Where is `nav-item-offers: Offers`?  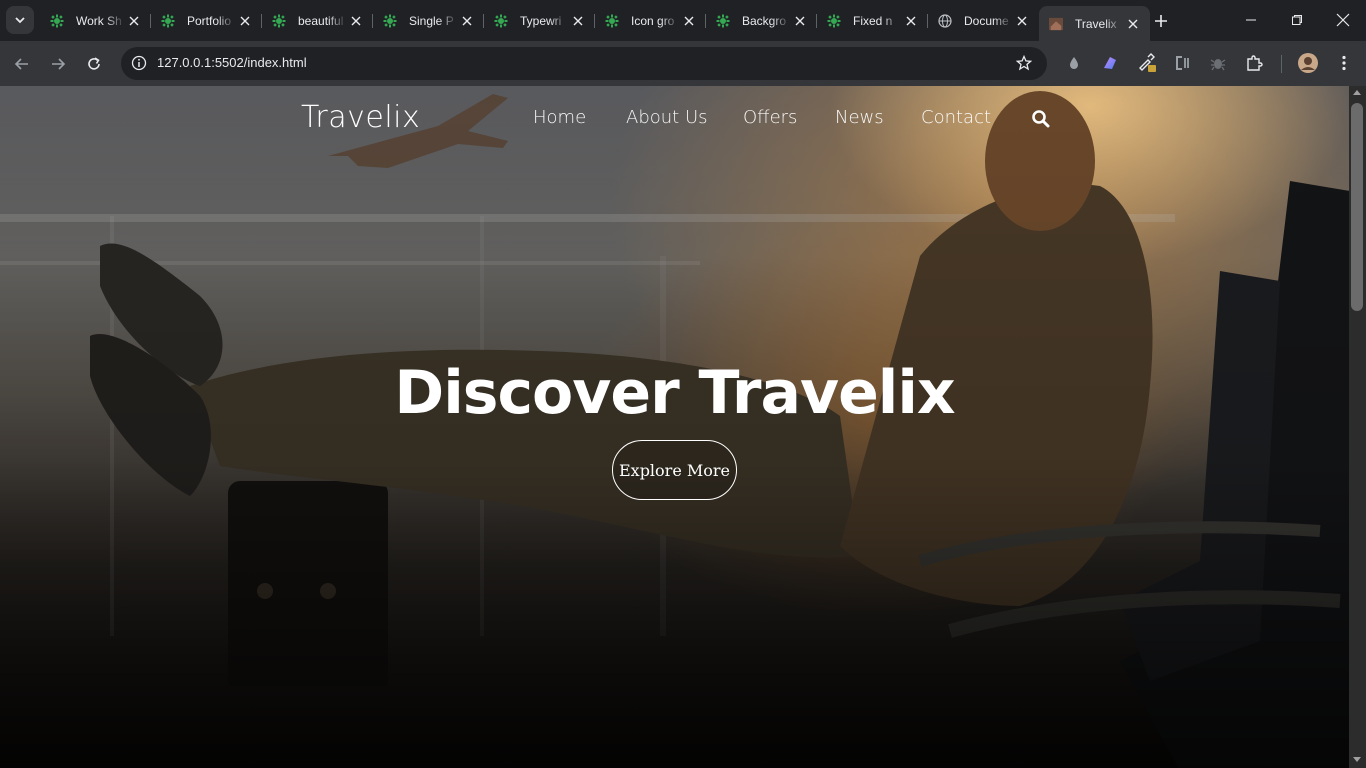 nav-item-offers: Offers is located at coordinates (770, 117).